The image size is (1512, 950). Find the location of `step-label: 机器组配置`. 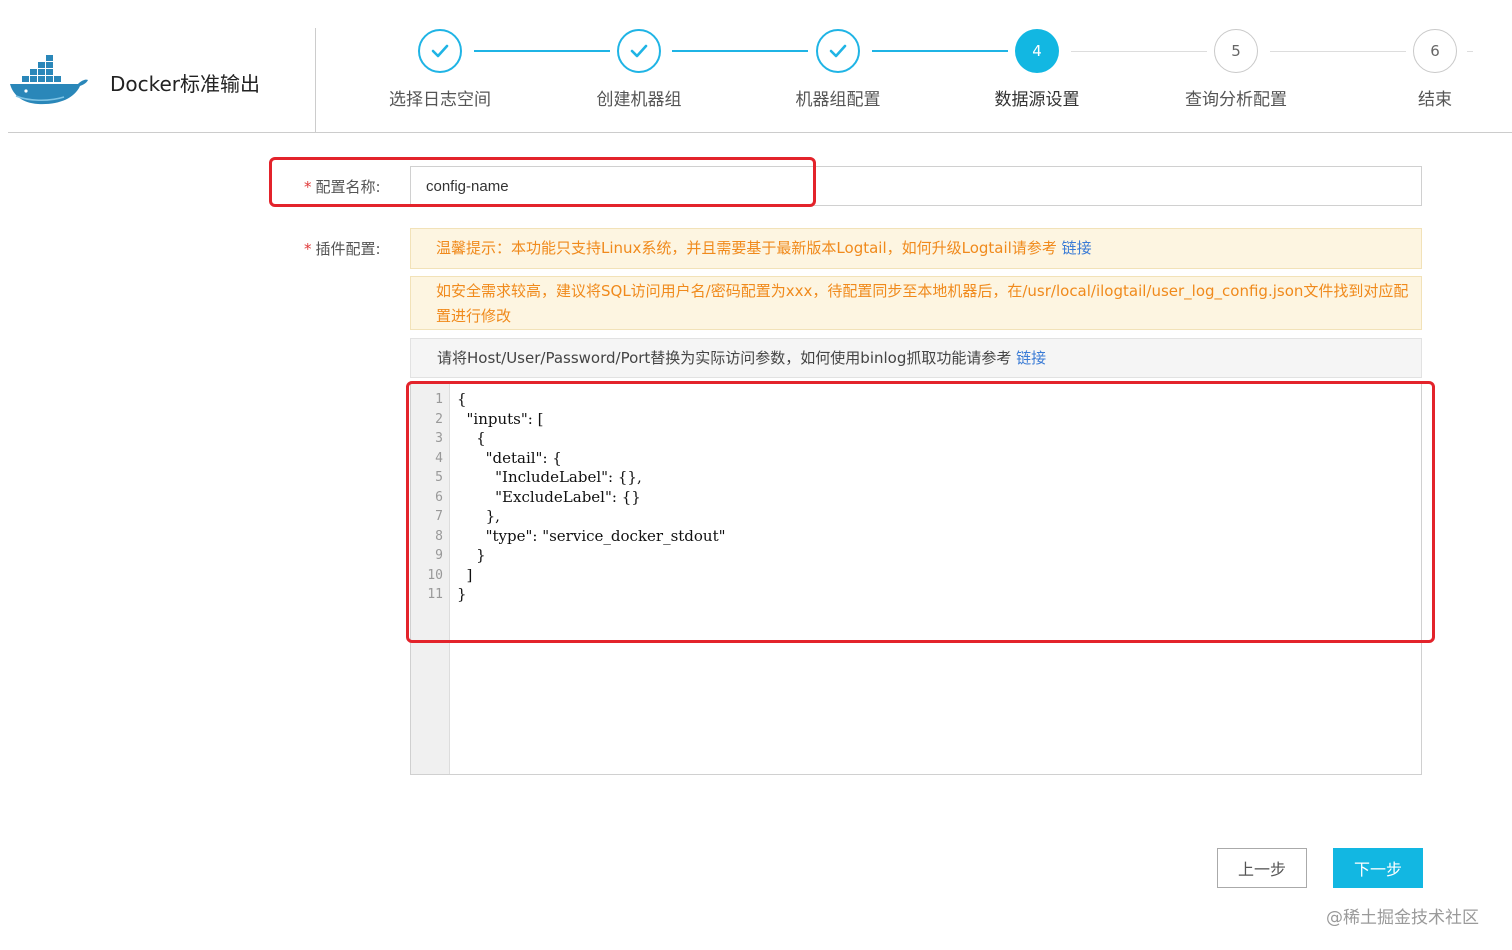

step-label: 机器组配置 is located at coordinates (838, 100).